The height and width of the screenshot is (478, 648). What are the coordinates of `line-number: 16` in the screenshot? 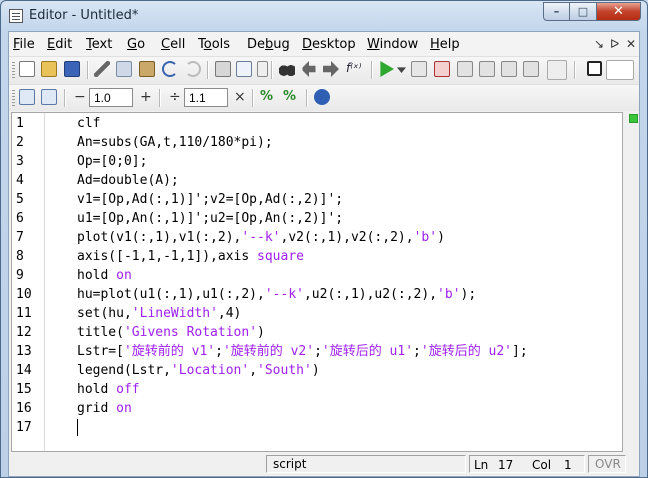 It's located at (24, 408).